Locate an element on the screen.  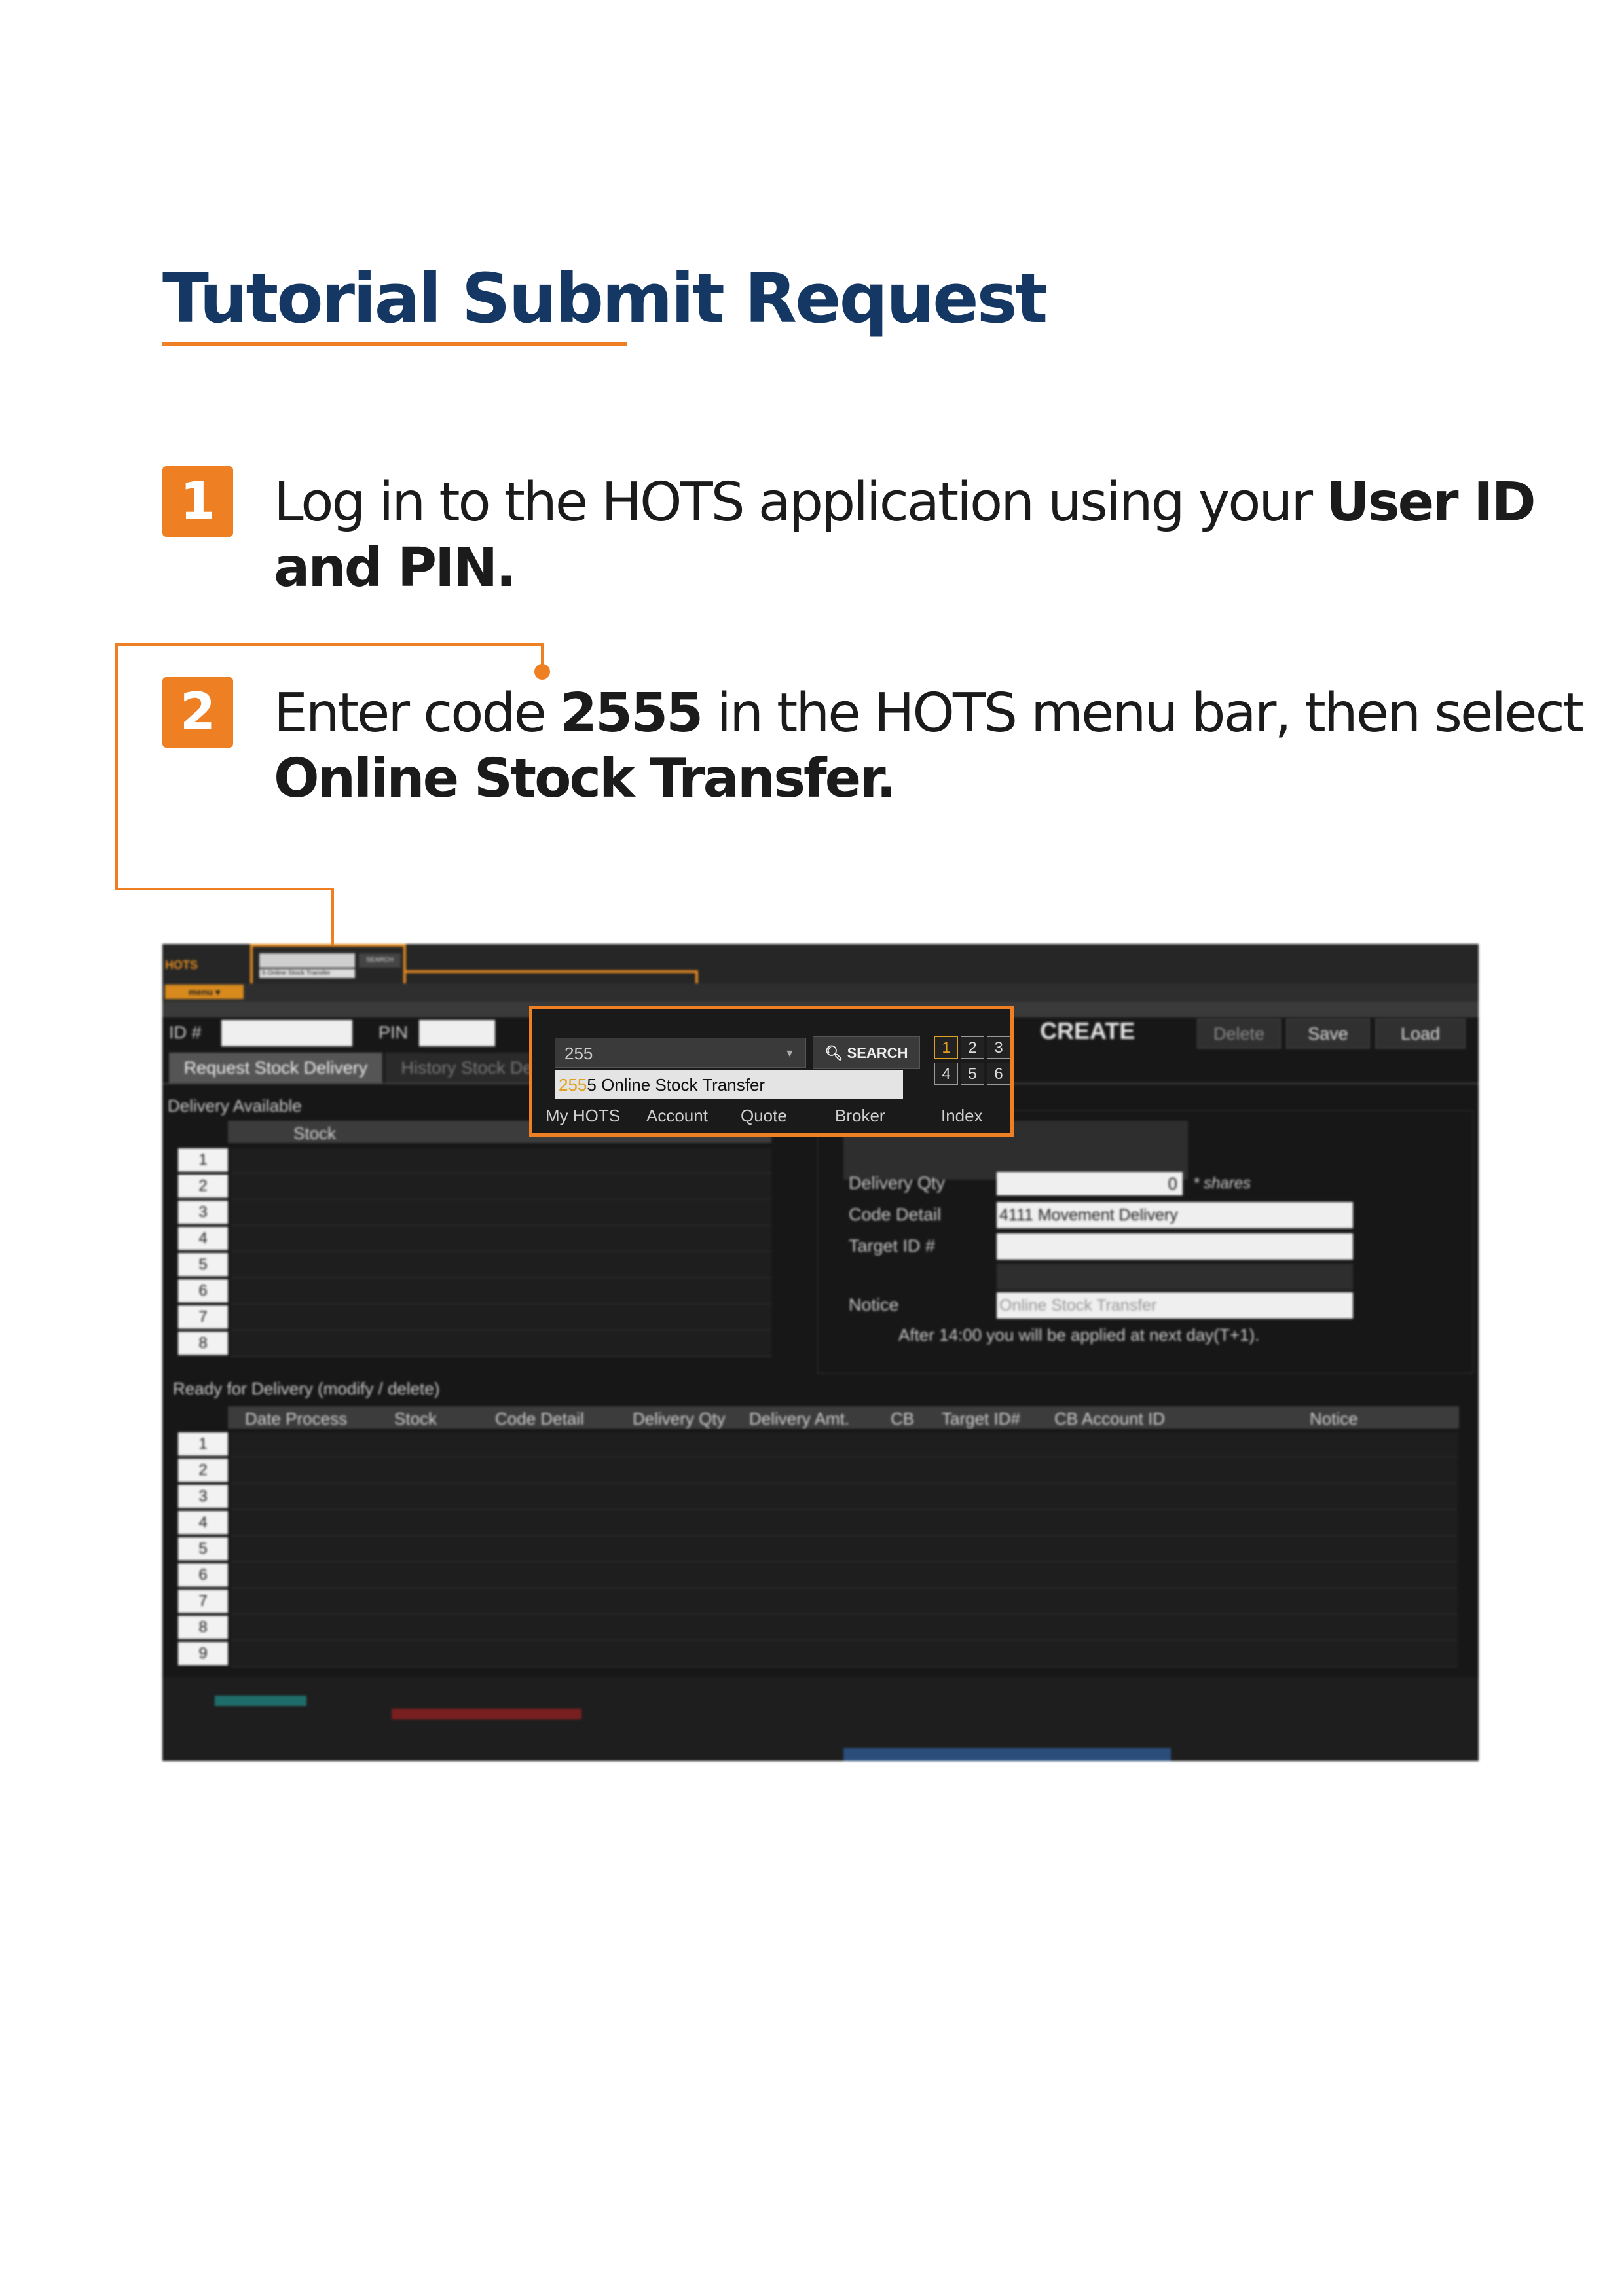
col-cb-account-id: CB Account ID is located at coordinates (1110, 1419).